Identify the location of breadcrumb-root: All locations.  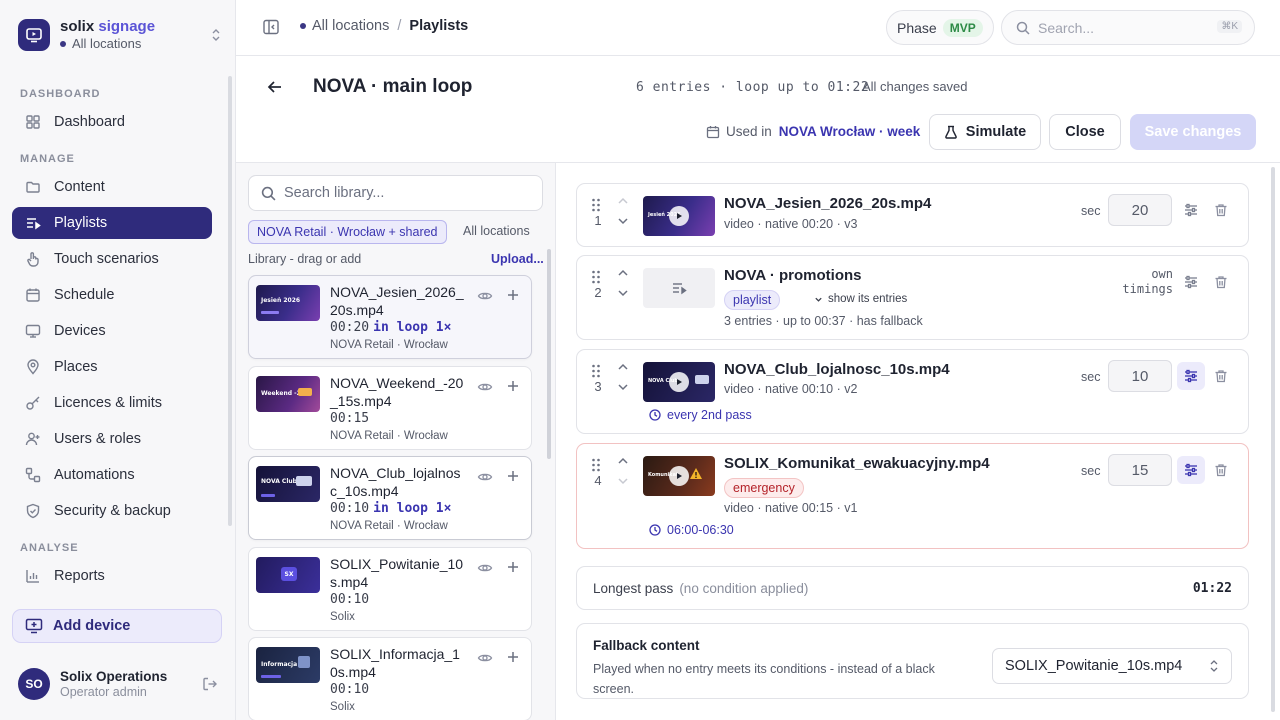
(350, 26).